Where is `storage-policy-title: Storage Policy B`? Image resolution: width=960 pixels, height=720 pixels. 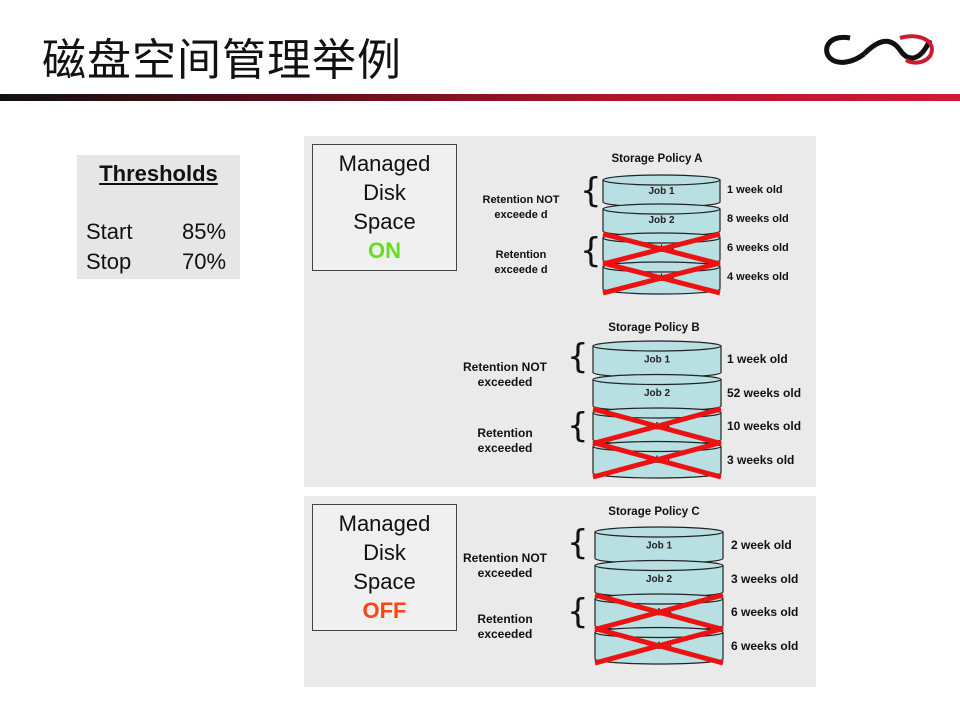
storage-policy-title: Storage Policy B is located at coordinates (654, 328).